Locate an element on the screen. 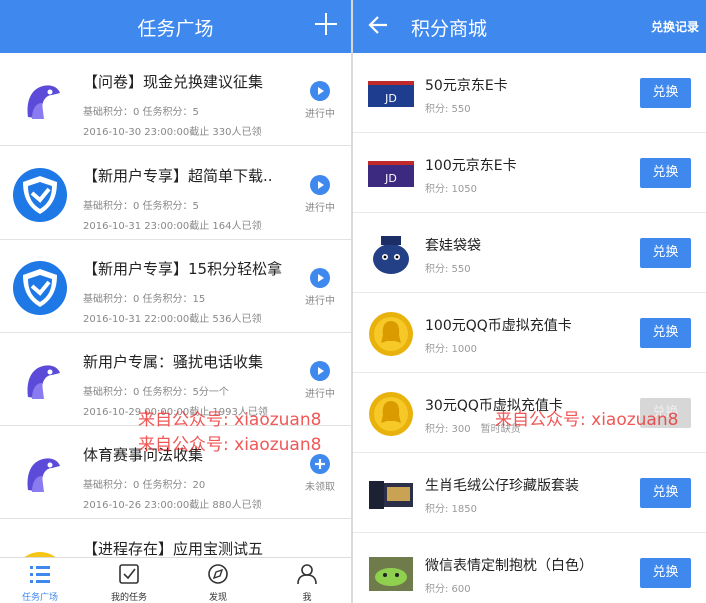  task-points: 基础积分：0 任务积分：20 is located at coordinates (144, 485).